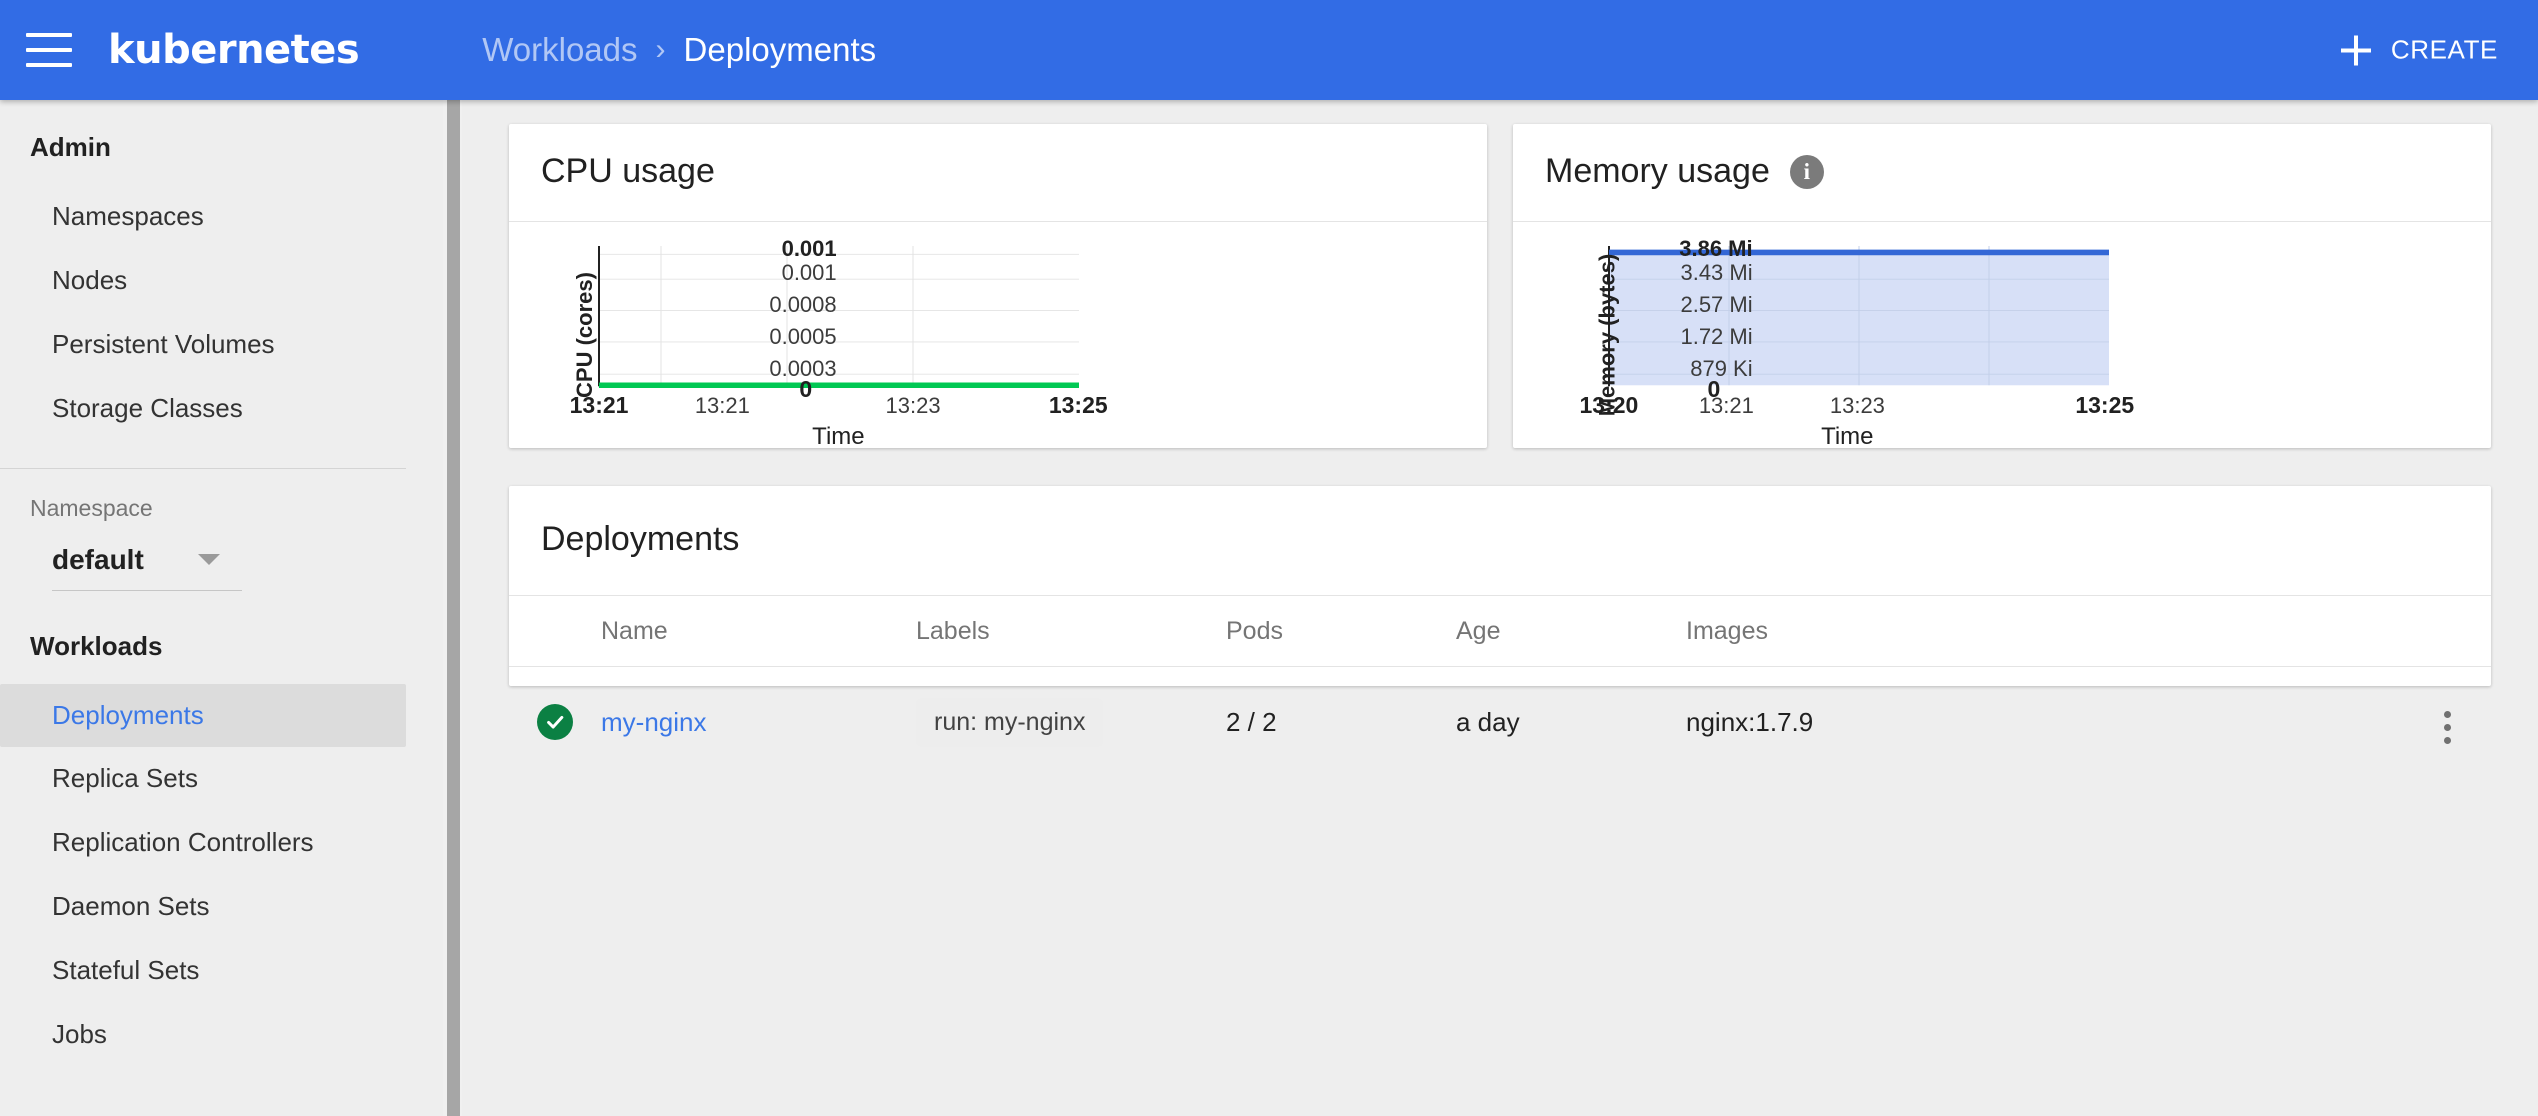  What do you see at coordinates (809, 273) in the screenshot?
I see `cpu-y-tick-1: 0.001` at bounding box center [809, 273].